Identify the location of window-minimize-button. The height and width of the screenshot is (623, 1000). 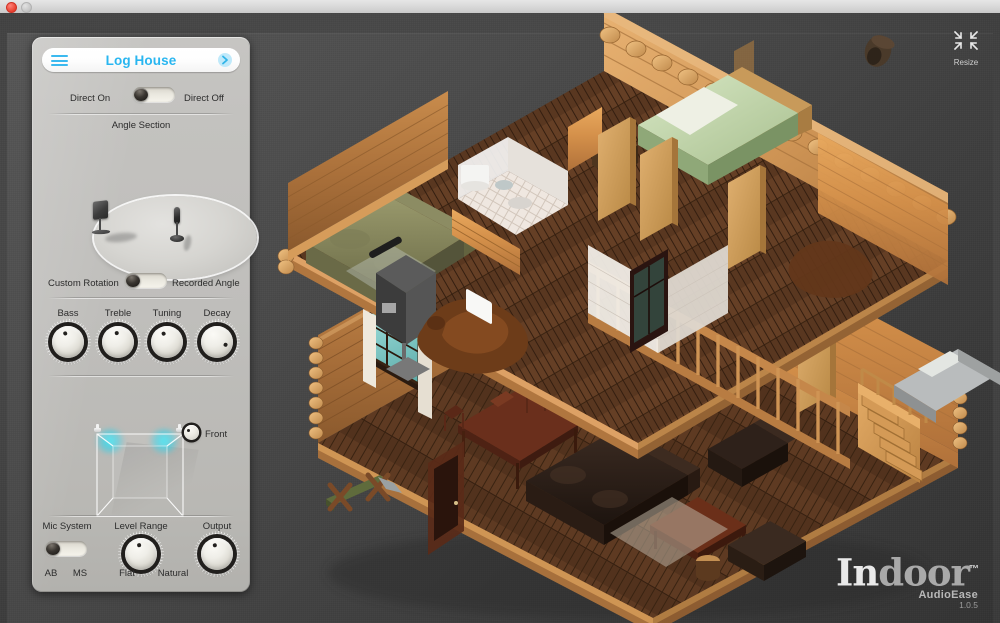
(26, 7).